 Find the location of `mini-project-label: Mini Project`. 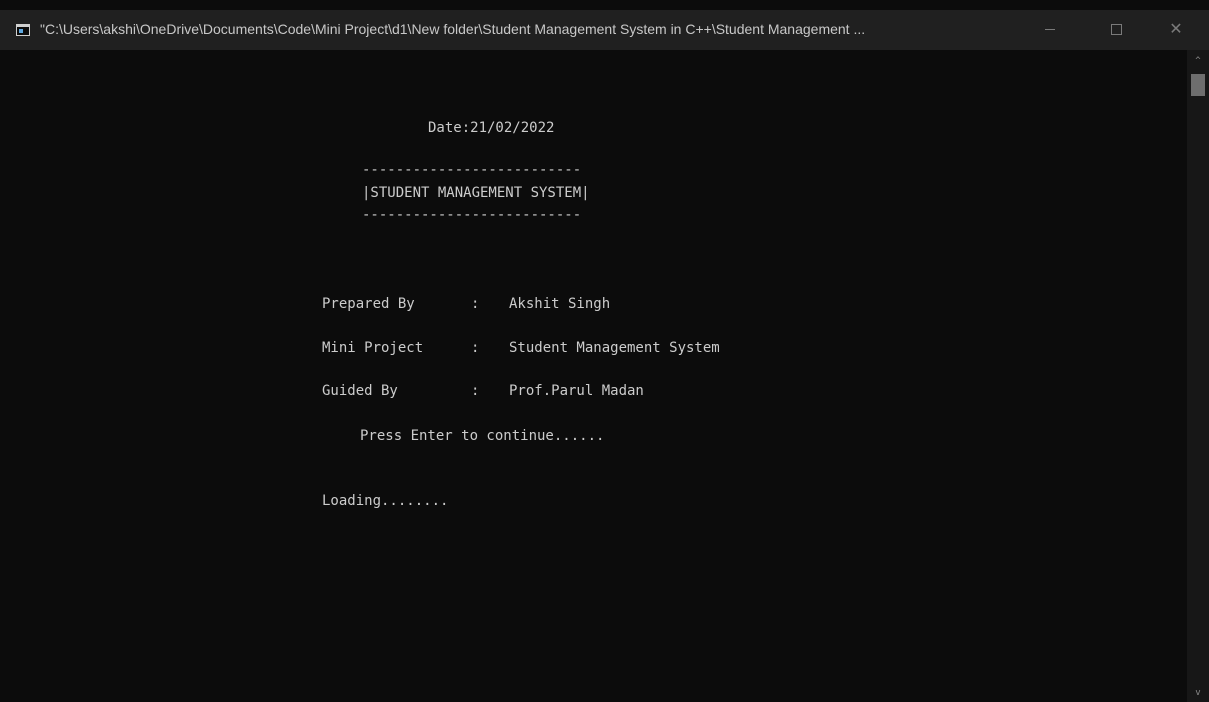

mini-project-label: Mini Project is located at coordinates (373, 348).